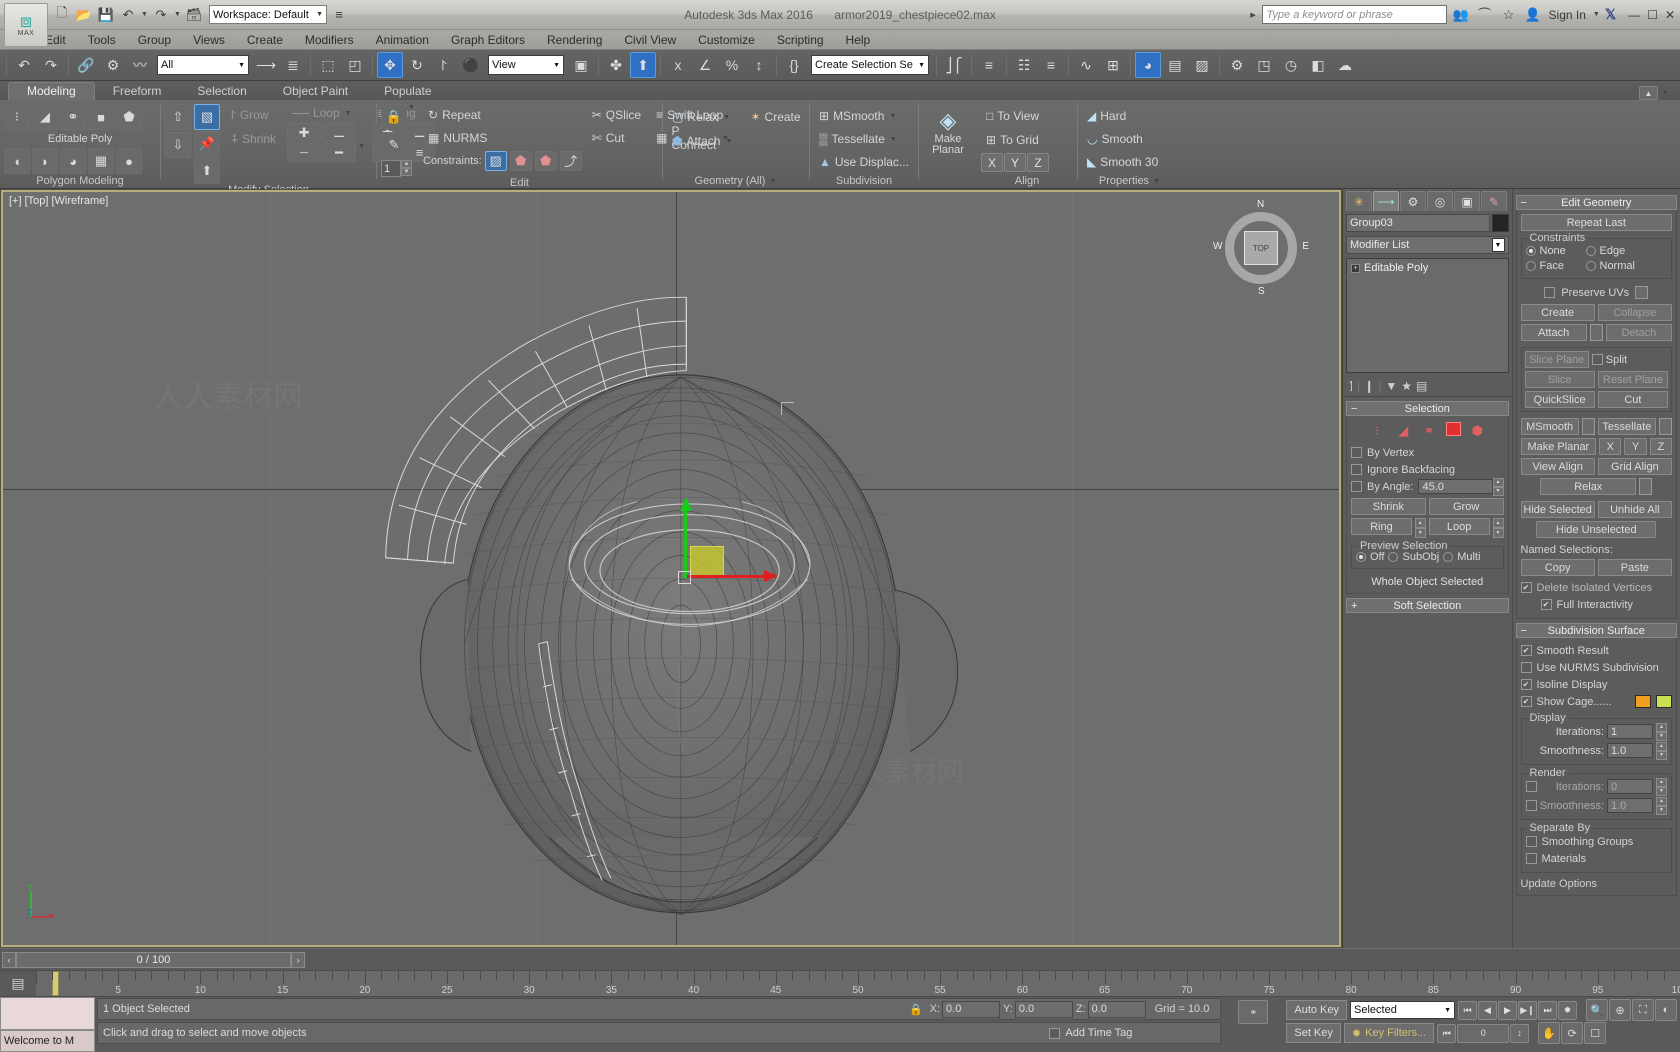 This screenshot has width=1680, height=1052. Describe the element at coordinates (394, 145) in the screenshot. I see `edit-mode-icon: ✎` at that location.